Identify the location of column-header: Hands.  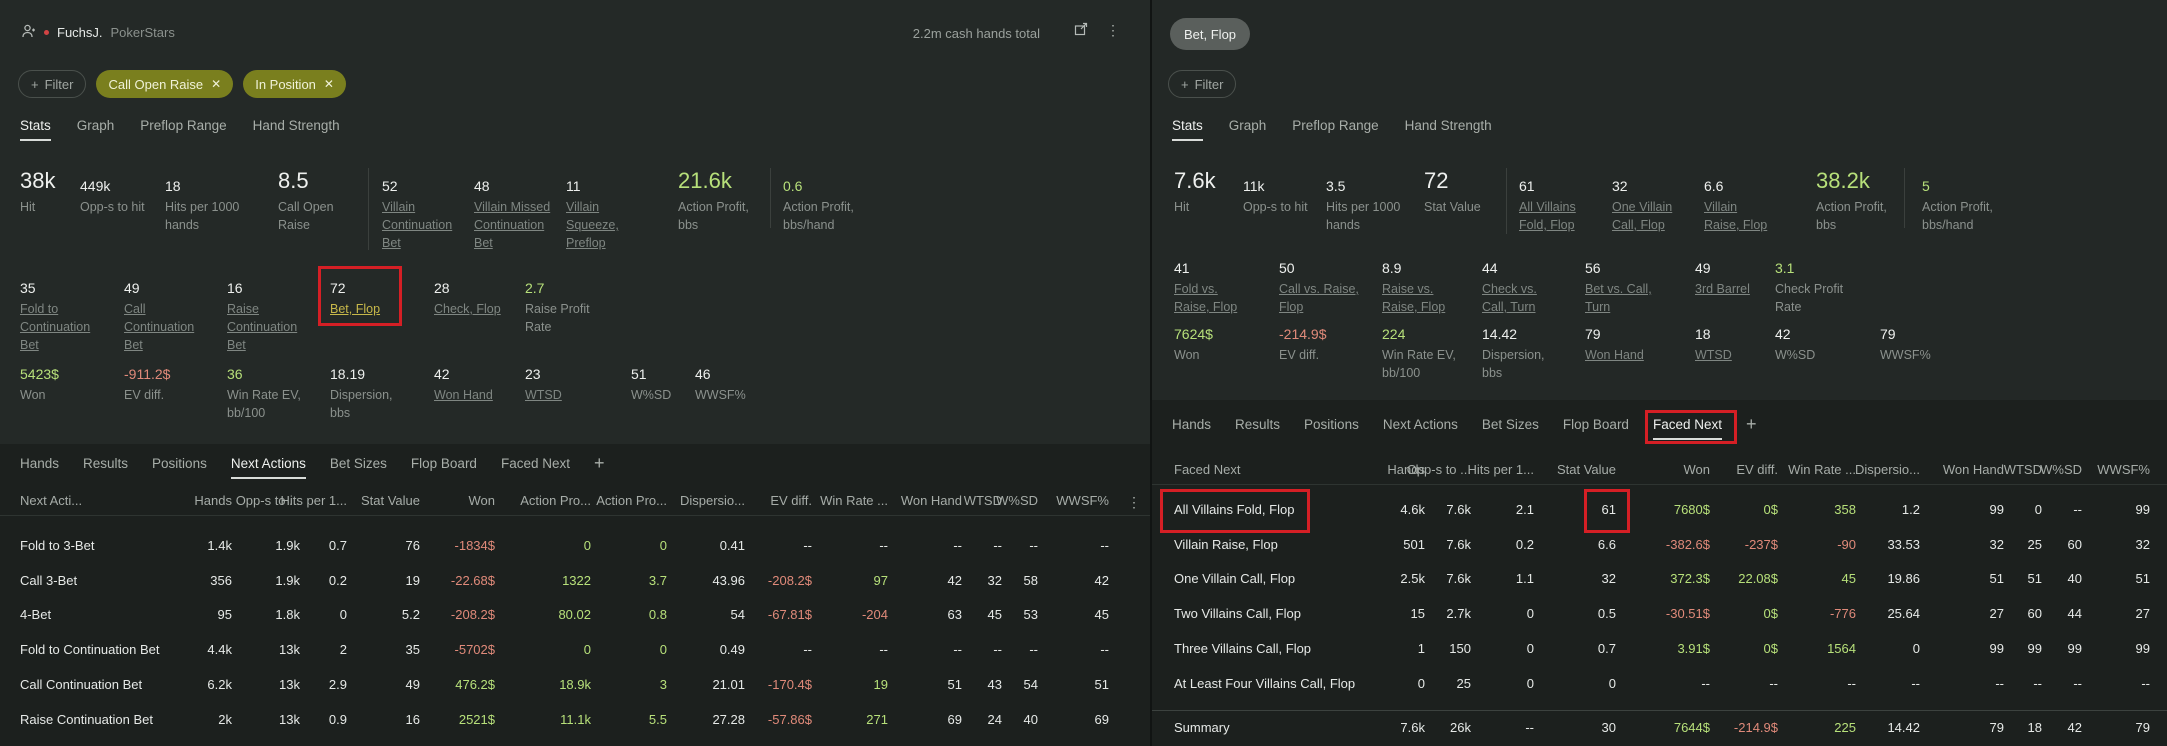
(213, 500).